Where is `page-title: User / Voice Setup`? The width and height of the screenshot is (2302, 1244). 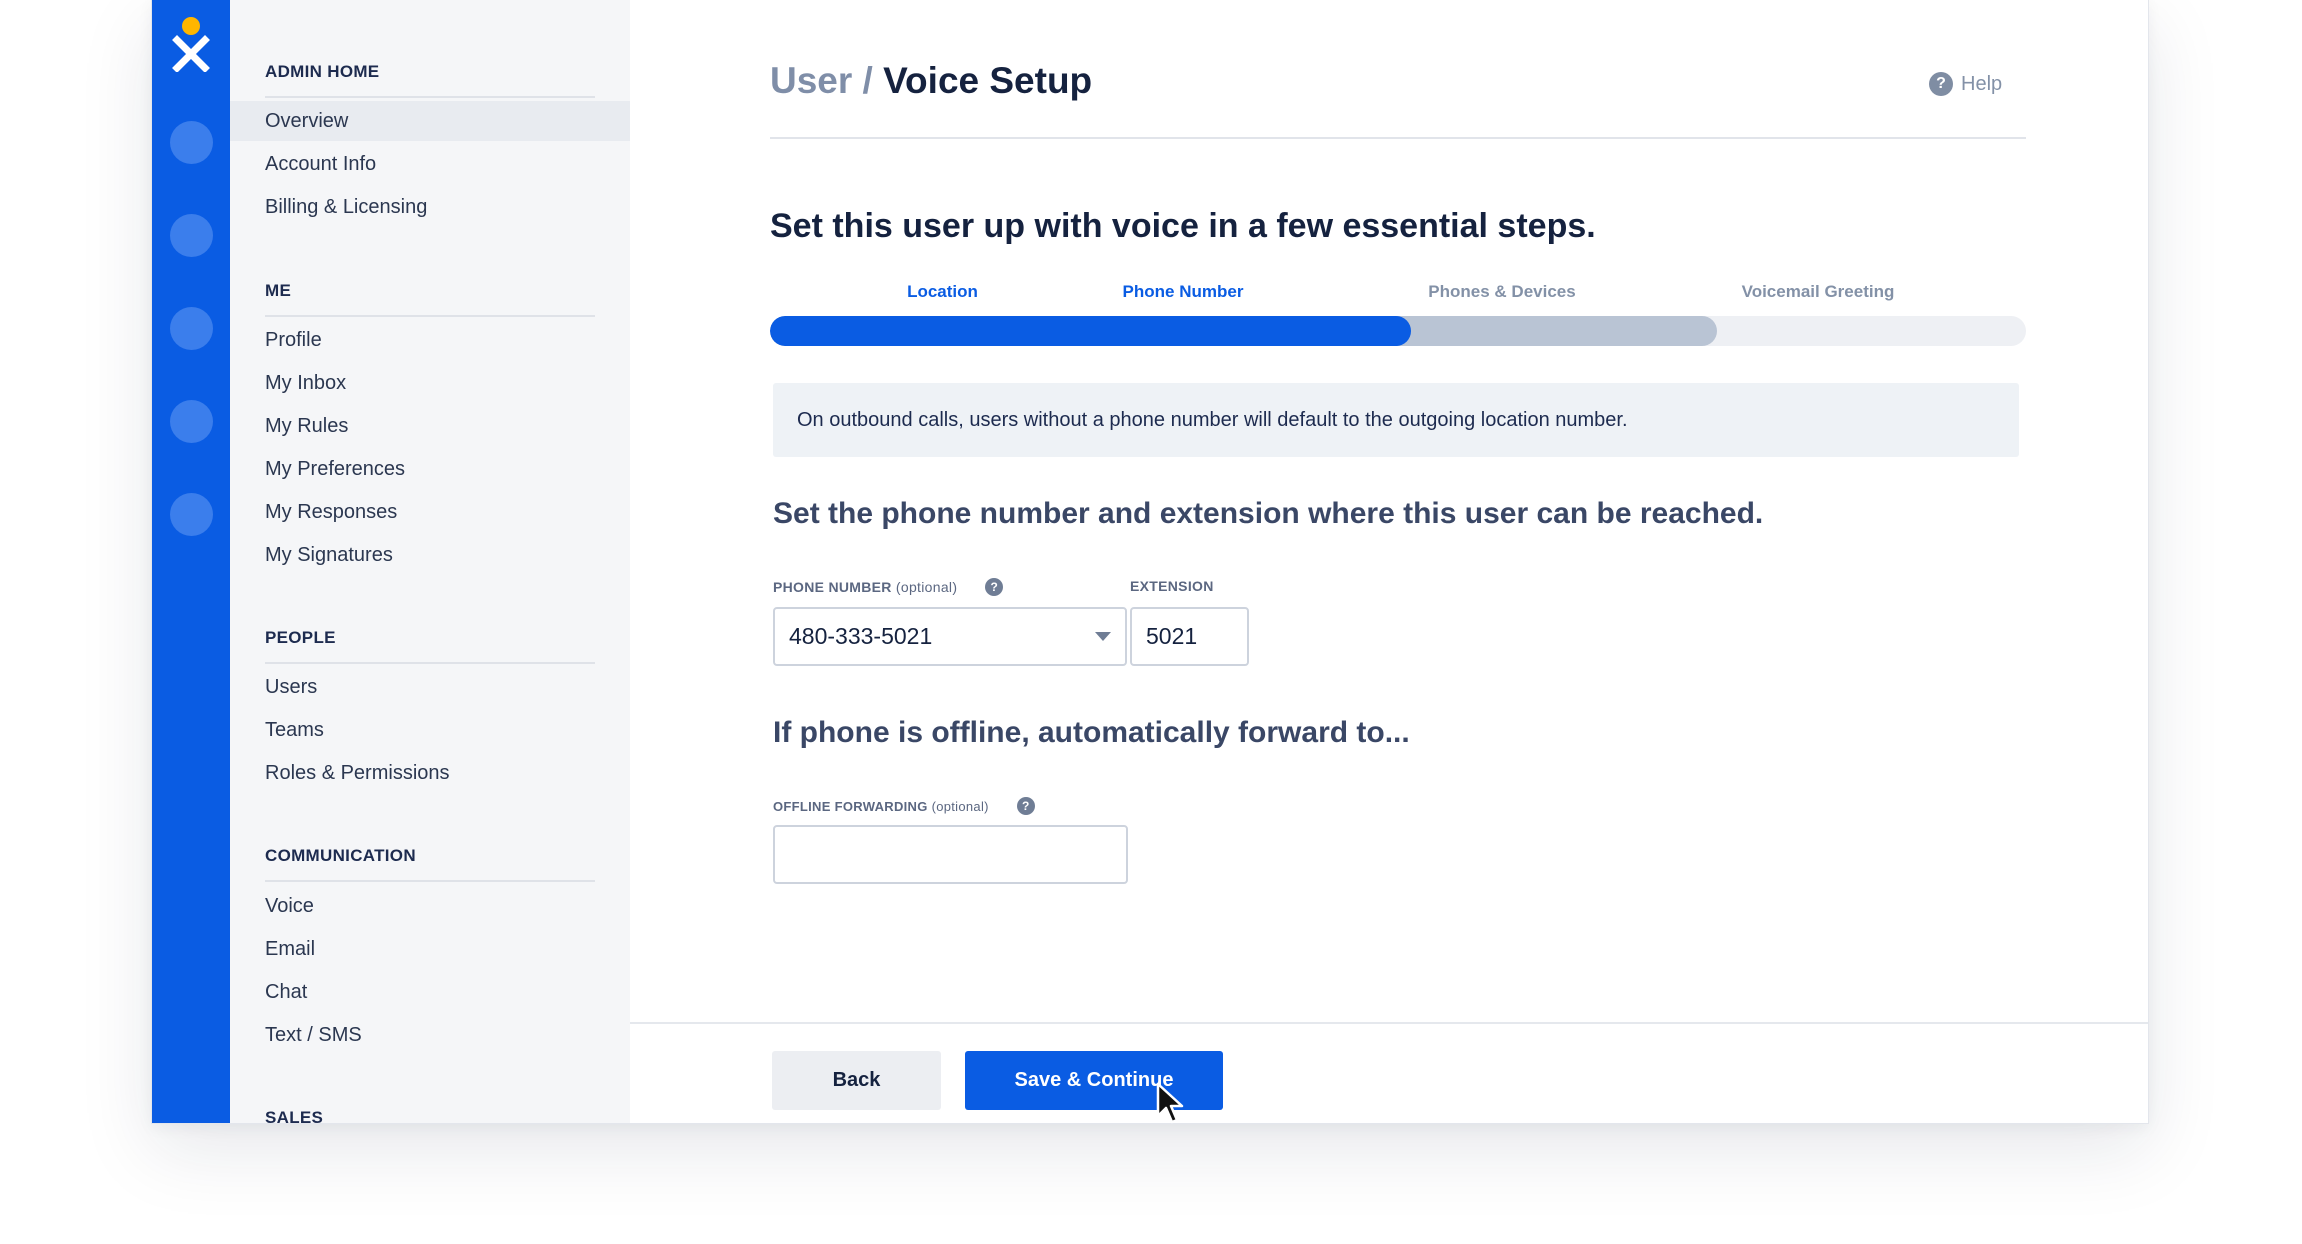 page-title: User / Voice Setup is located at coordinates (931, 81).